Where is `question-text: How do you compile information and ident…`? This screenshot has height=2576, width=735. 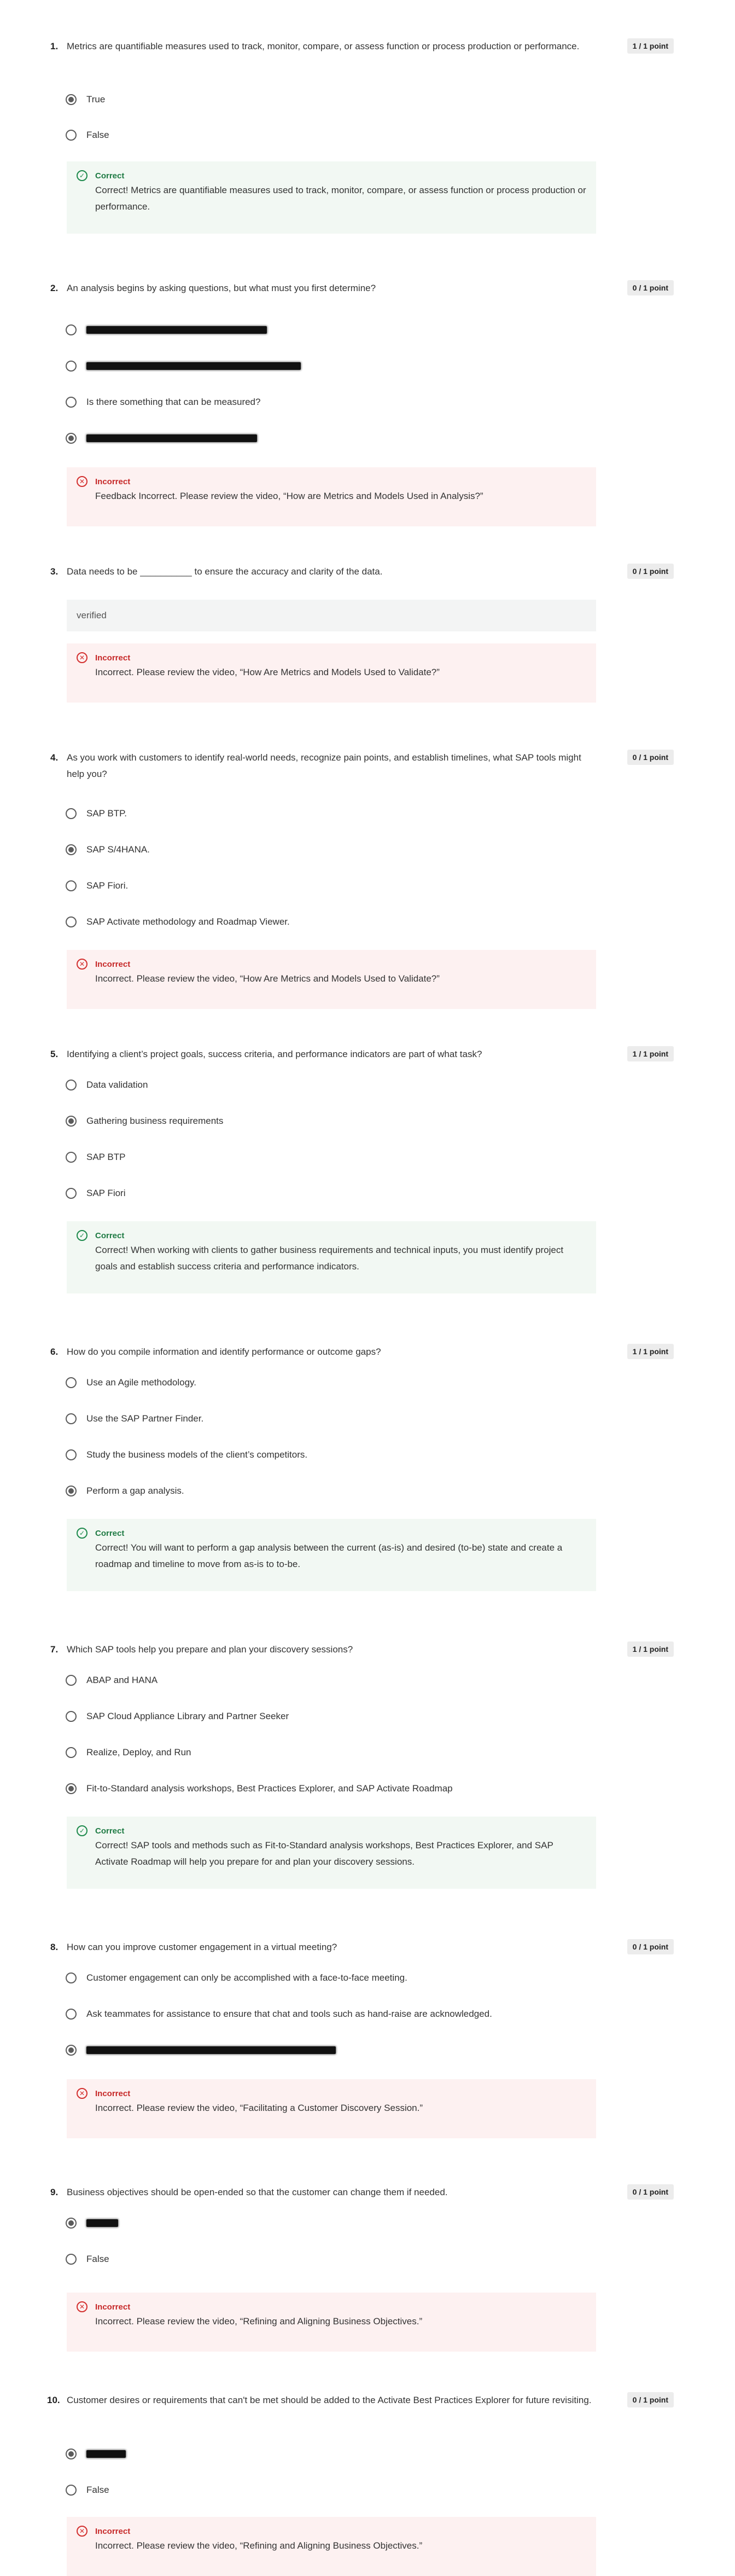 question-text: How do you compile information and ident… is located at coordinates (224, 1352).